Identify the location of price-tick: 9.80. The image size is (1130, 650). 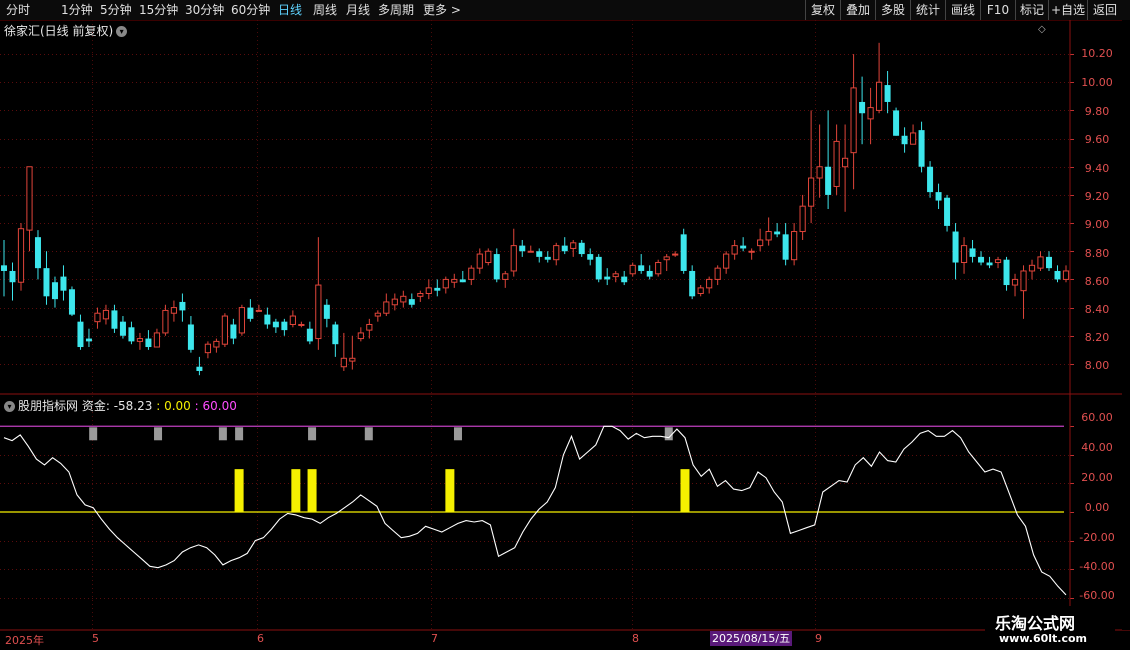
(1097, 111).